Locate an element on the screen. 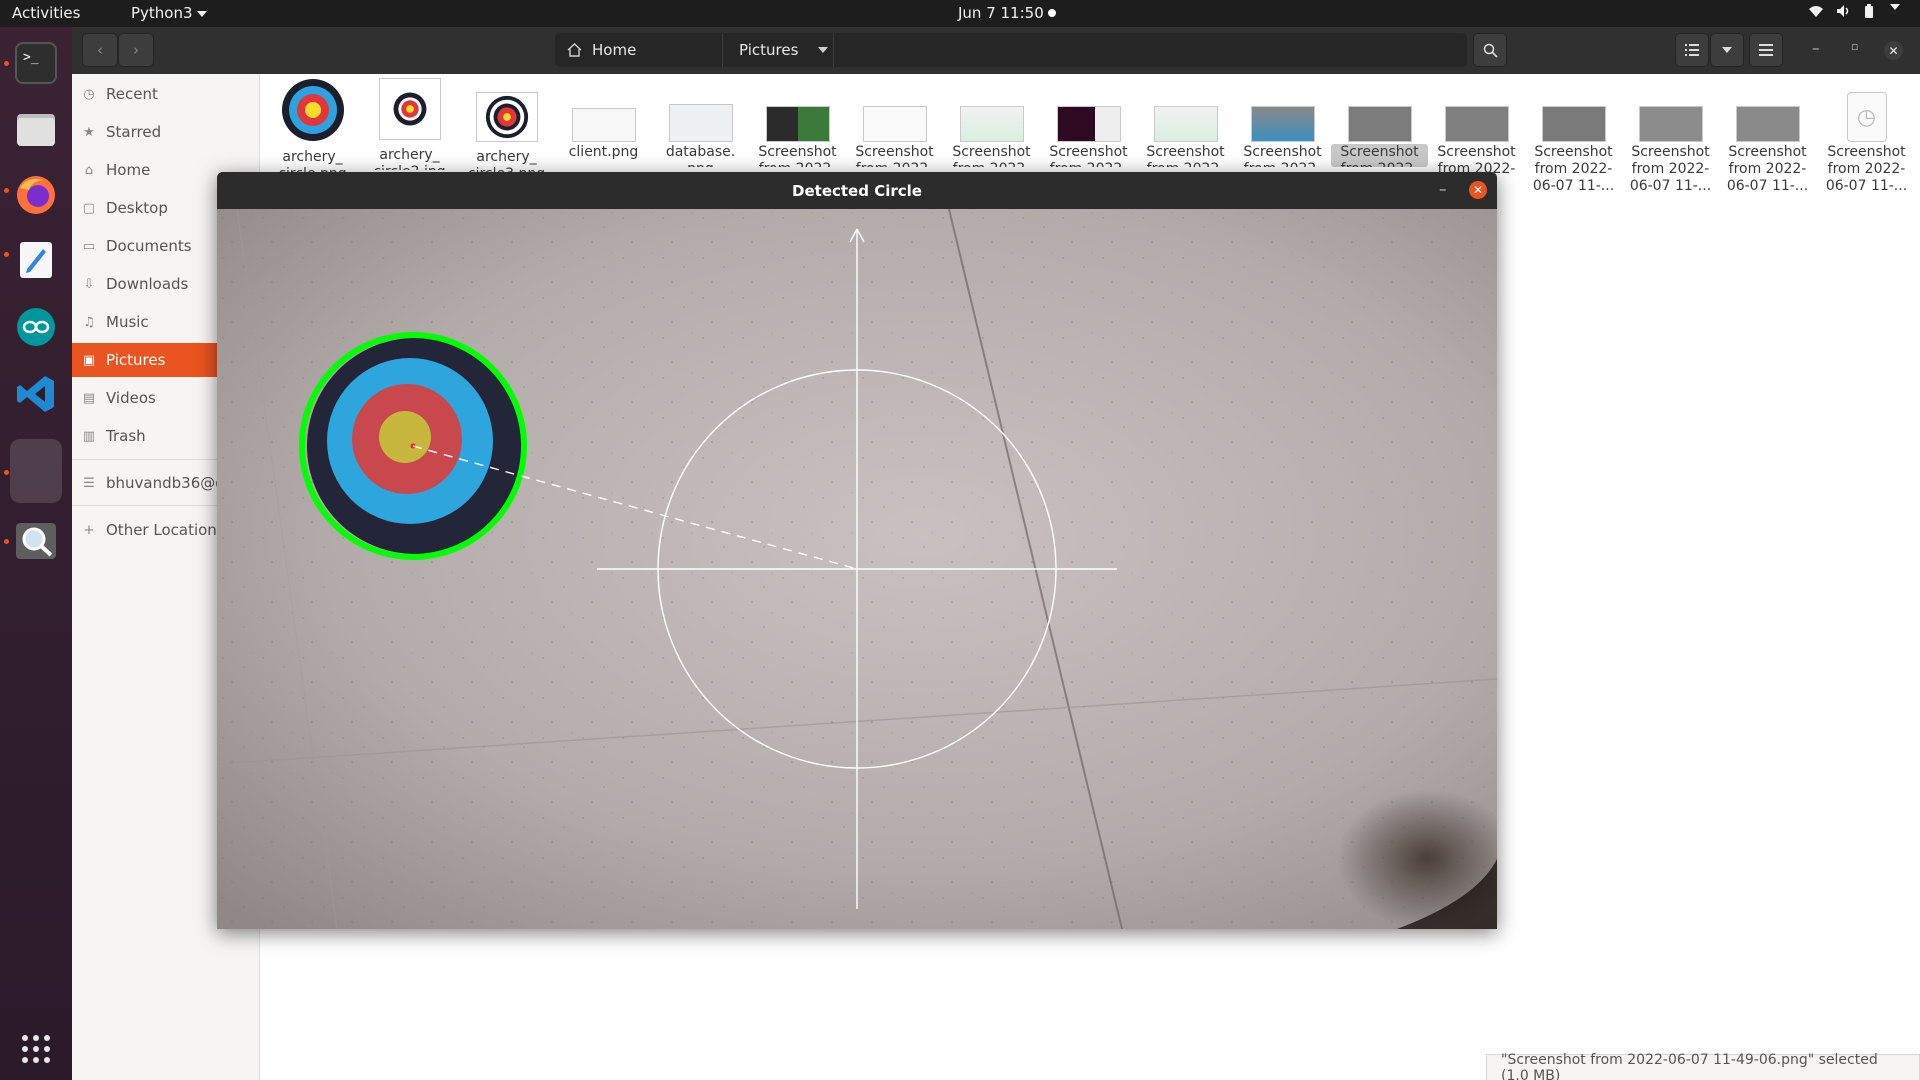  main-menu-button is located at coordinates (1766, 50).